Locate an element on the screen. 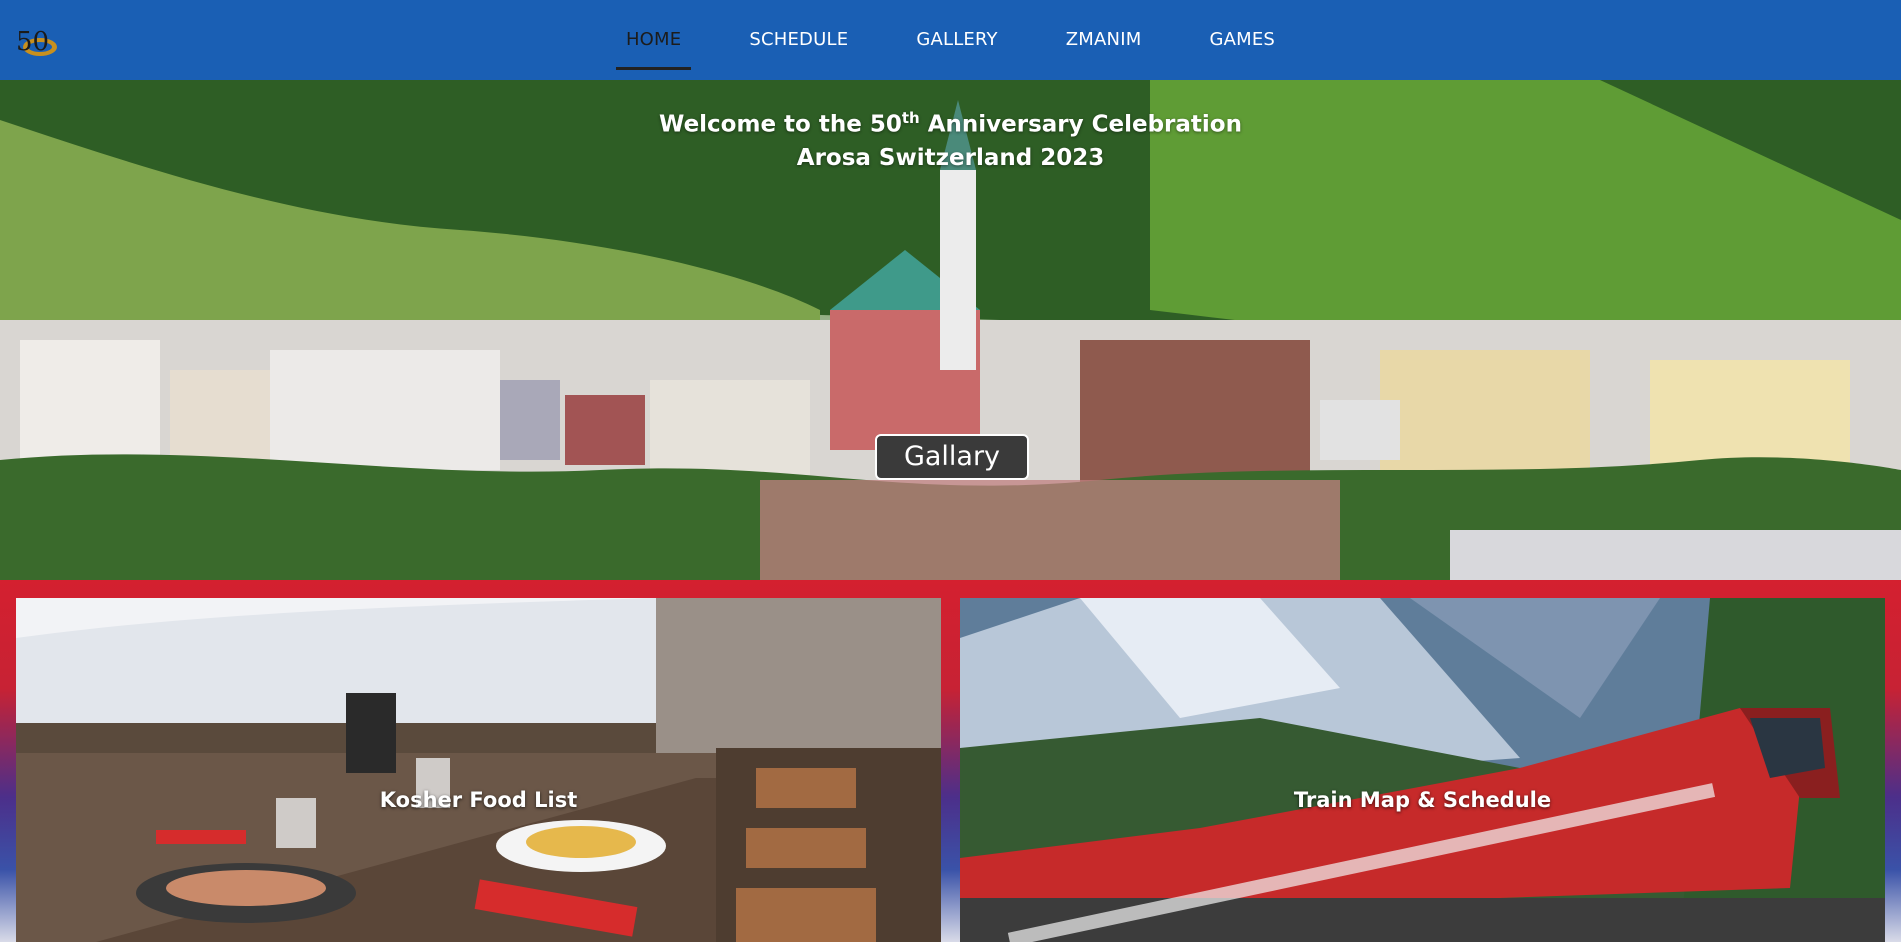 This screenshot has width=1901, height=942. nav-item-zmanim: ZMANIM is located at coordinates (1104, 40).